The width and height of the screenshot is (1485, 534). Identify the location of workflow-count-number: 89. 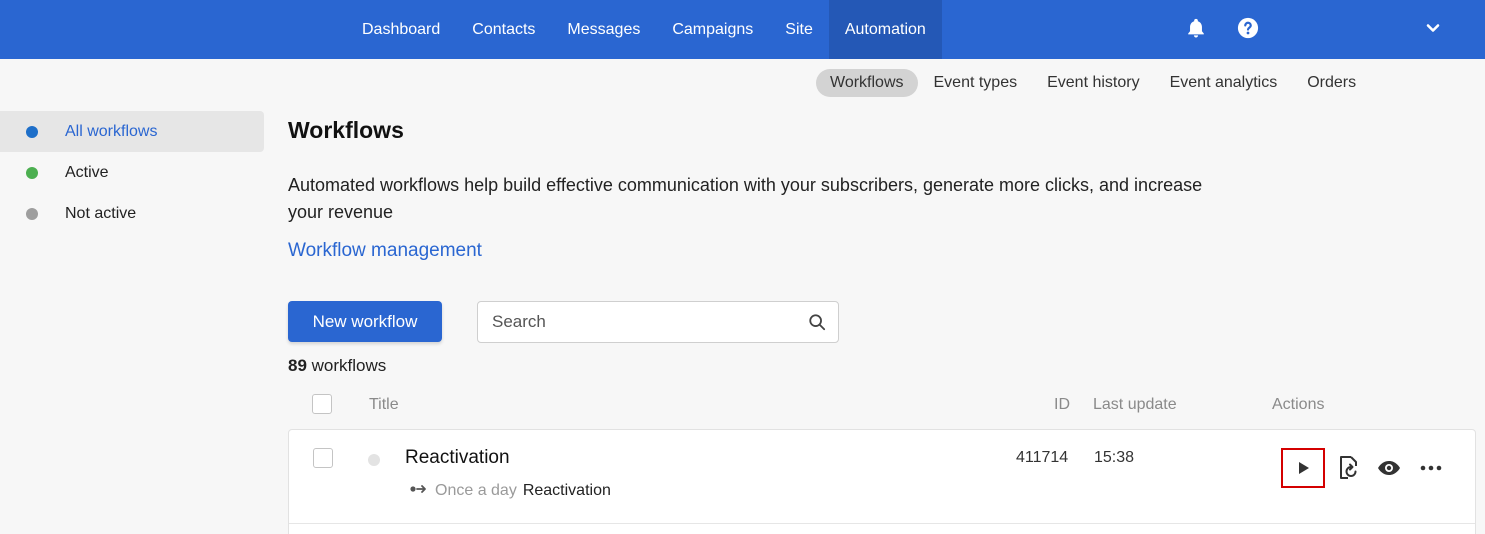
(297, 365).